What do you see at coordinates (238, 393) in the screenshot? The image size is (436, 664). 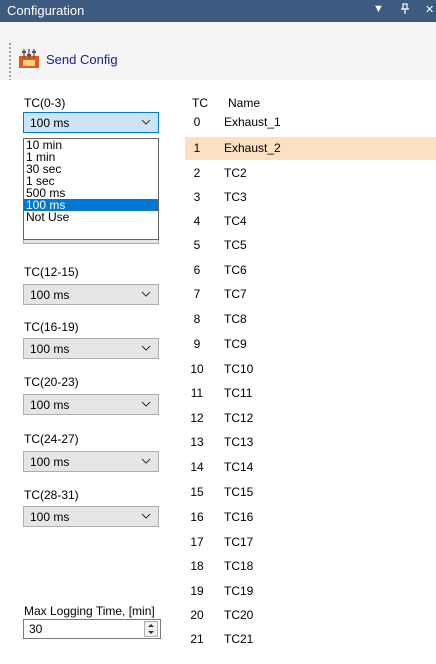 I see `row-name: TC11` at bounding box center [238, 393].